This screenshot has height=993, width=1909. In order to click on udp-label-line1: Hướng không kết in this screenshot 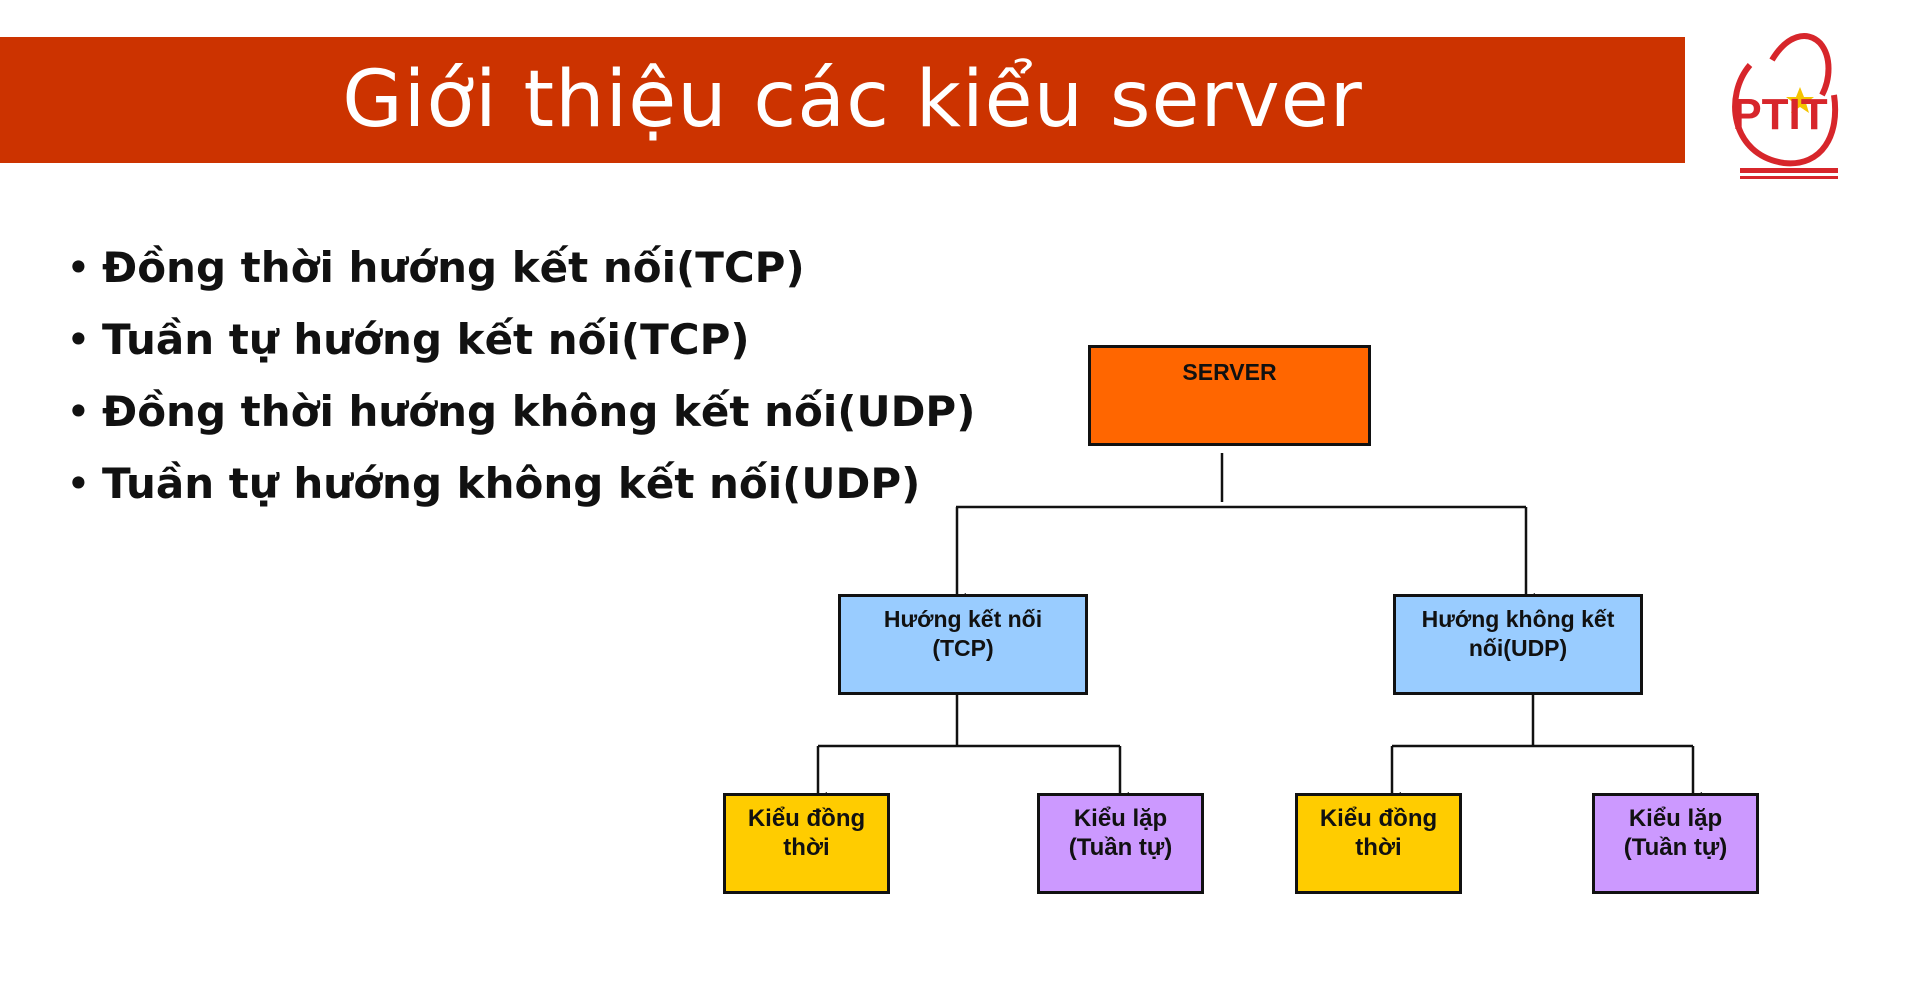, I will do `click(1518, 619)`.